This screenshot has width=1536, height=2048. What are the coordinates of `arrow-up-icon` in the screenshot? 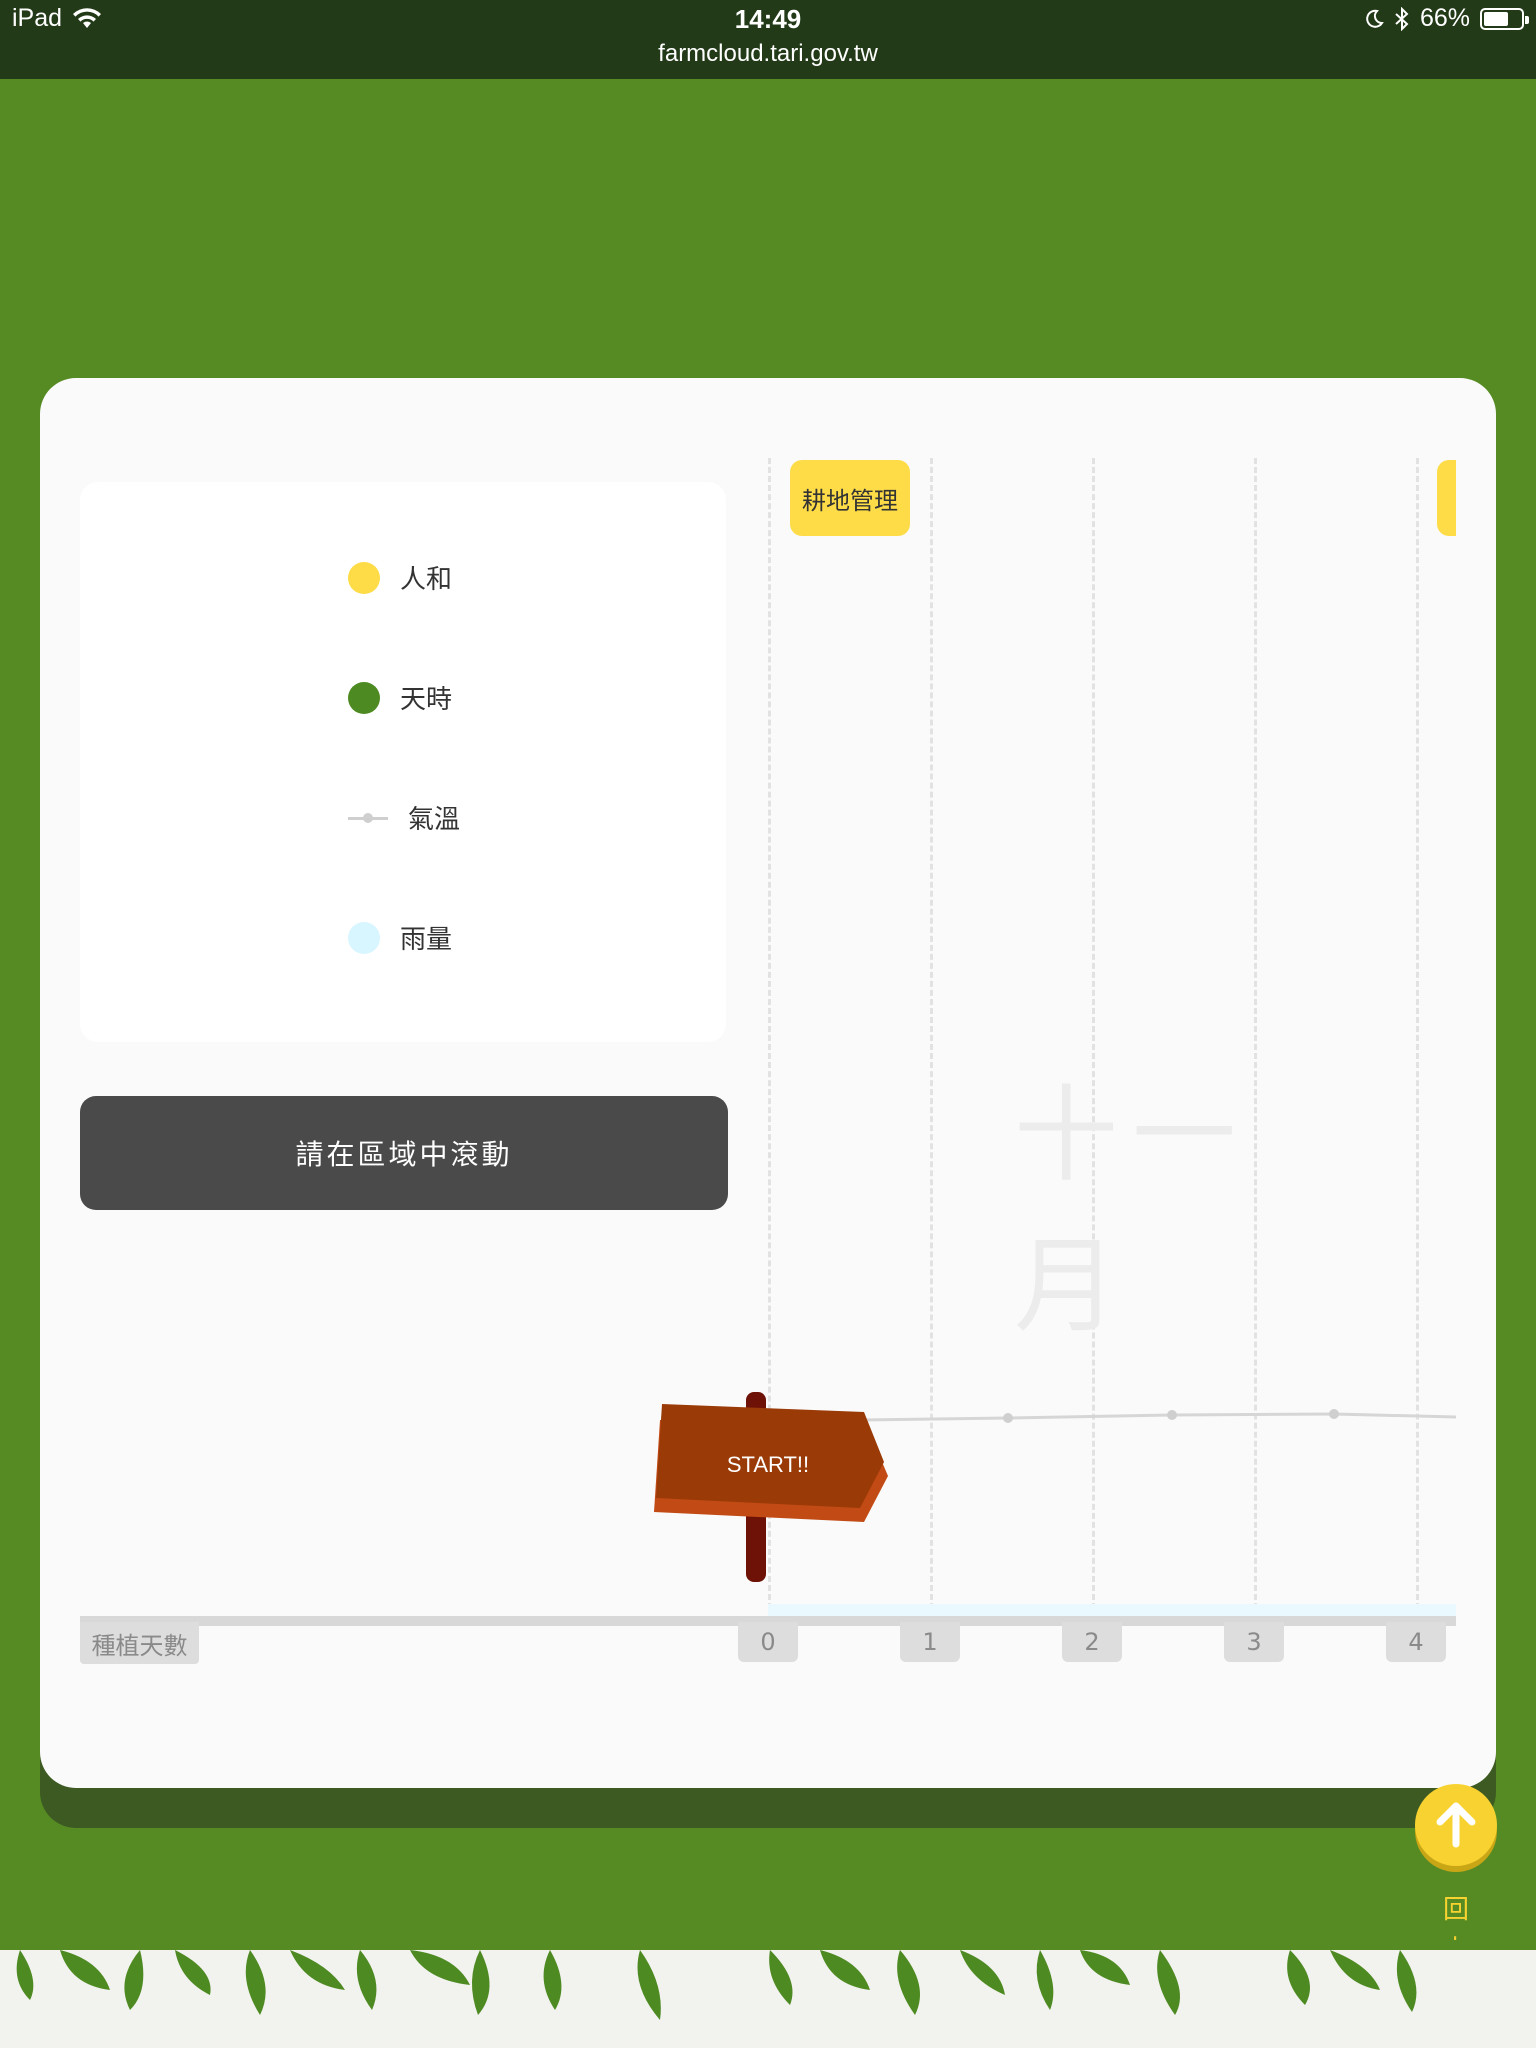 It's located at (1456, 1825).